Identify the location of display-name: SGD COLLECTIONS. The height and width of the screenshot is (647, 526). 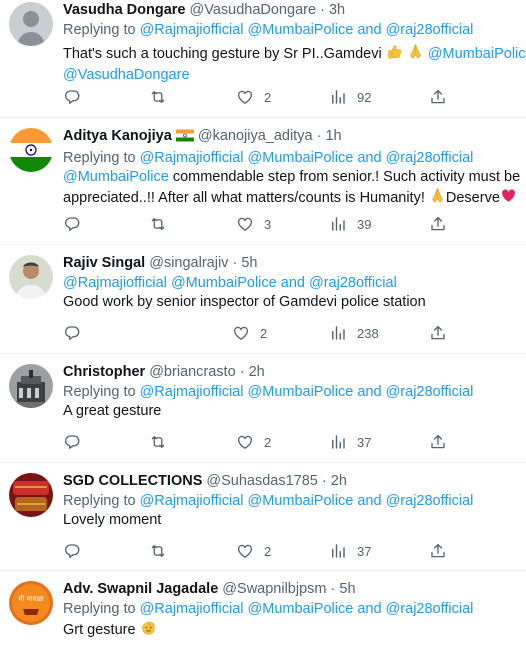
(132, 481).